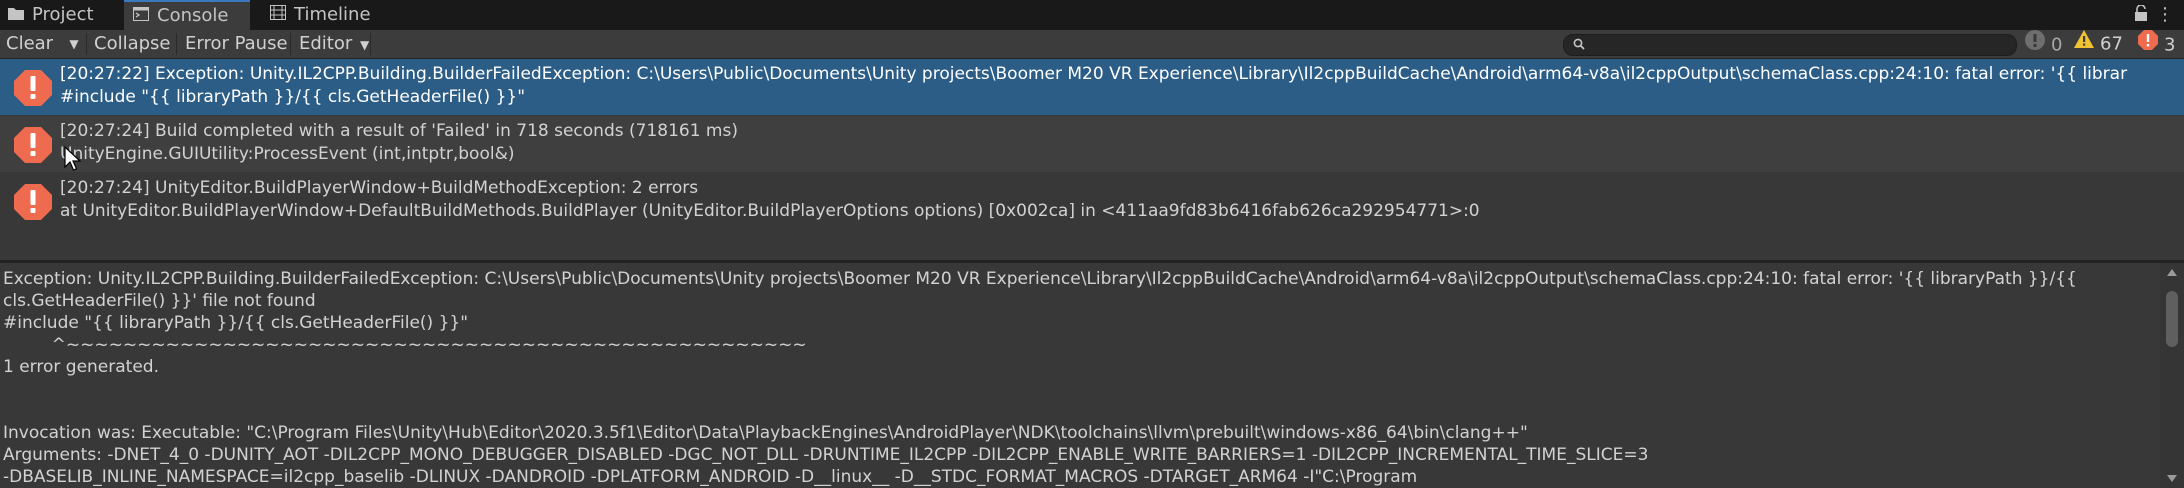 The height and width of the screenshot is (488, 2184). I want to click on info-count-toggle: 0, so click(2043, 44).